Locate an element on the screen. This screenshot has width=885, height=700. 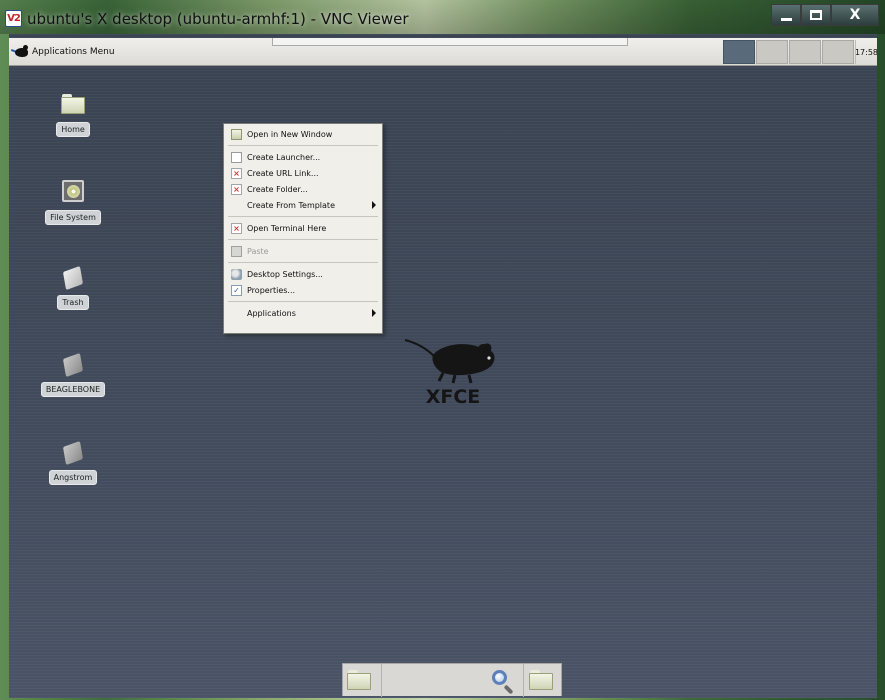
desktop-icon-label: Angstrom is located at coordinates (73, 477).